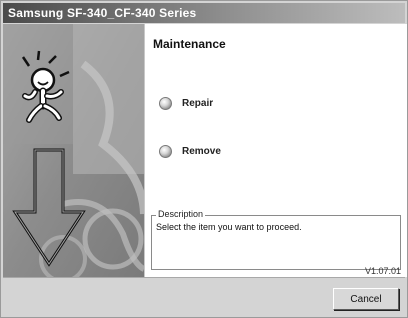  What do you see at coordinates (204, 297) in the screenshot?
I see `button-bar: Cancel` at bounding box center [204, 297].